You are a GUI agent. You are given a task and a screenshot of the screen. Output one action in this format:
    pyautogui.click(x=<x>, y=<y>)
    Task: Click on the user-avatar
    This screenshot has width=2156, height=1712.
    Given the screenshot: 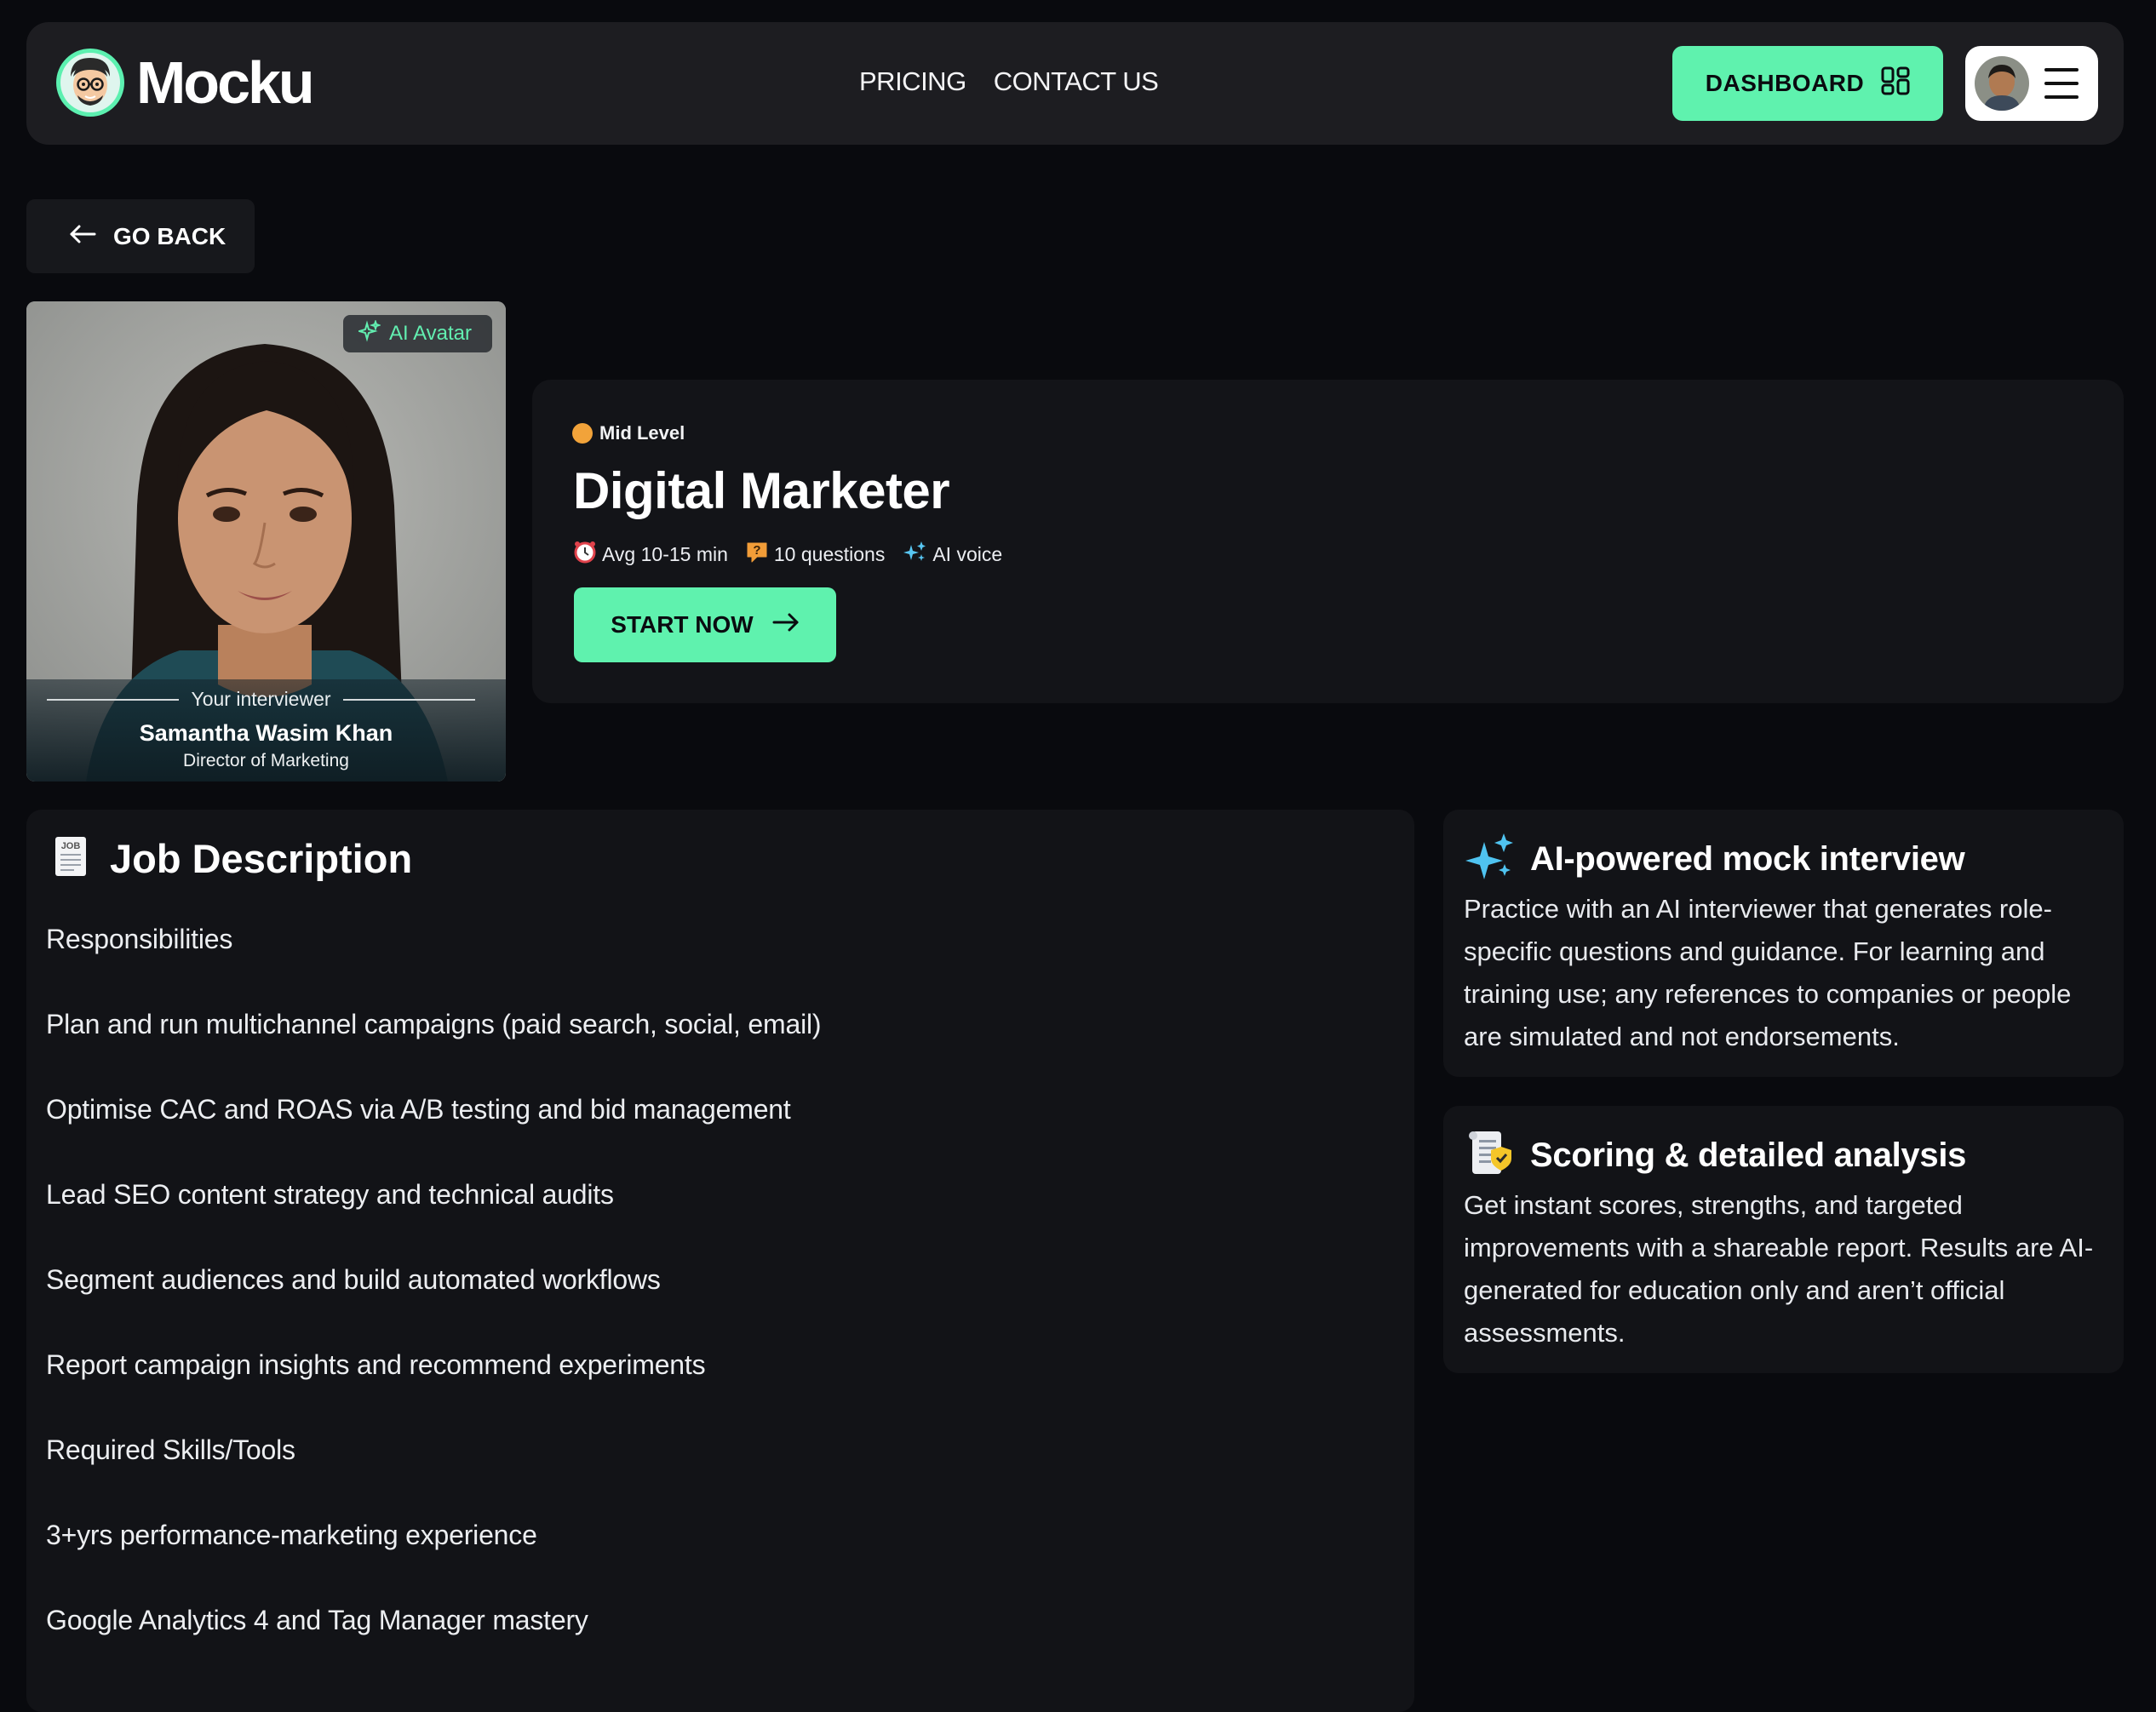 What is the action you would take?
    pyautogui.click(x=2002, y=83)
    